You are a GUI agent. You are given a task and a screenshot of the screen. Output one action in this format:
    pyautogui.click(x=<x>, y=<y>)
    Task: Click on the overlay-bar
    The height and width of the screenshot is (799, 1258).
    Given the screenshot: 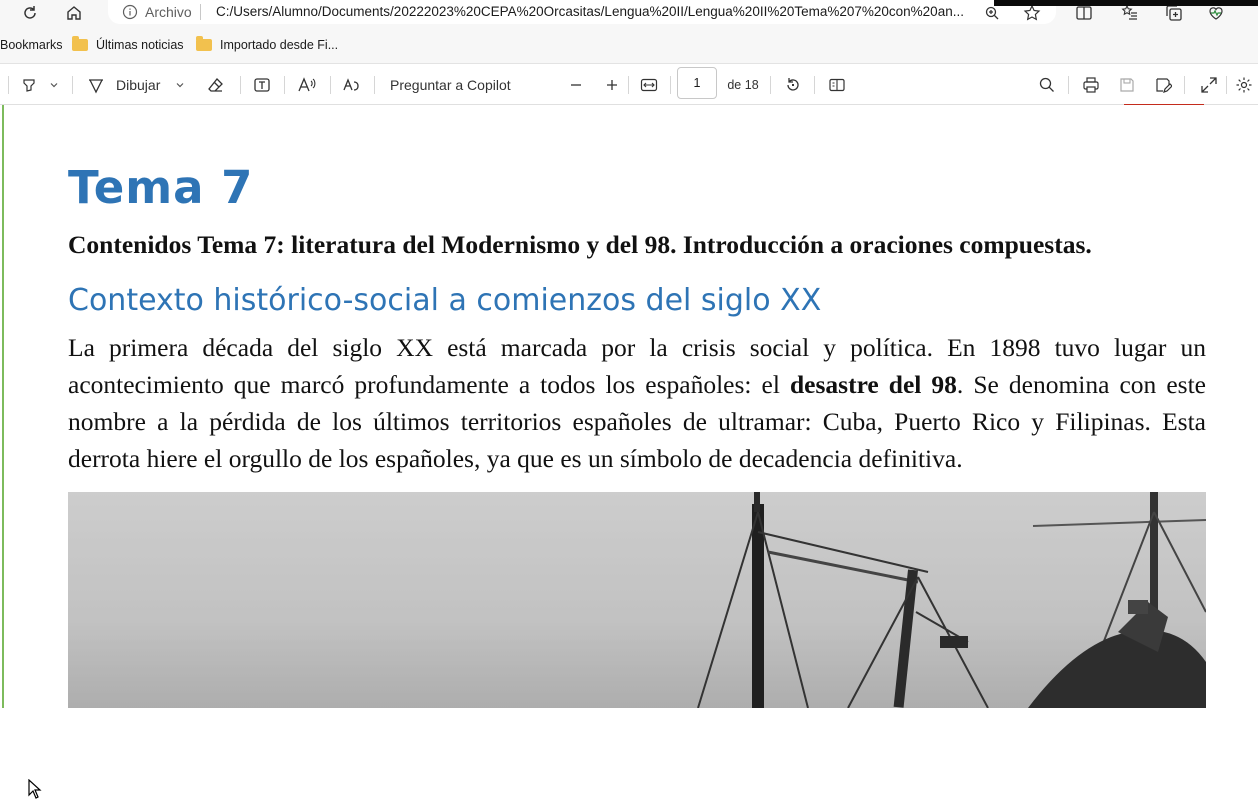 What is the action you would take?
    pyautogui.click(x=1126, y=3)
    